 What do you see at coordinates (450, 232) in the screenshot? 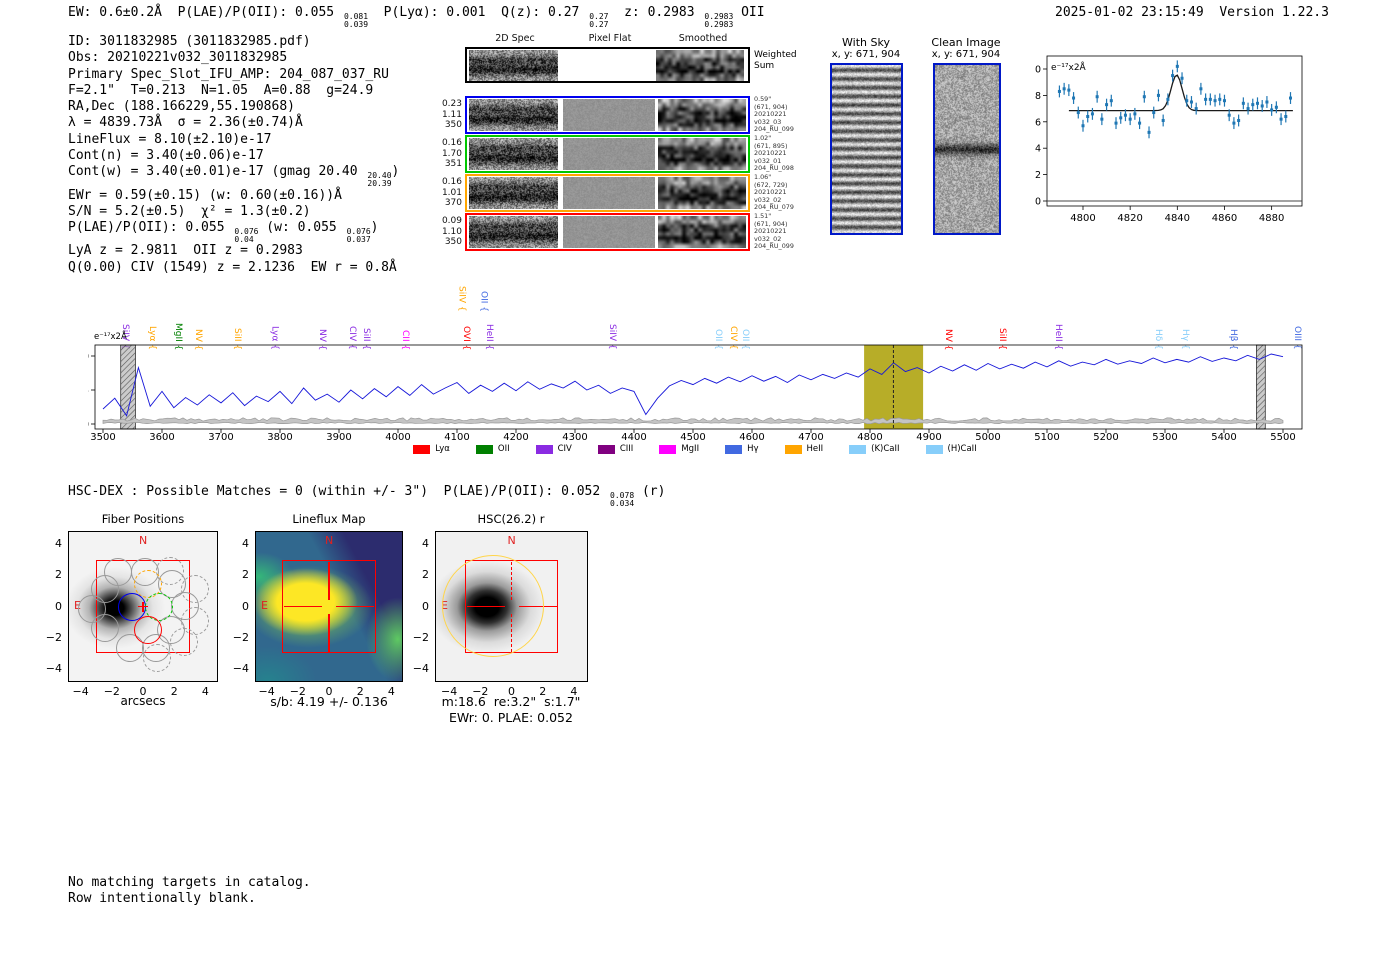
I see `fiber-row-weights: 0.09 1.10 350` at bounding box center [450, 232].